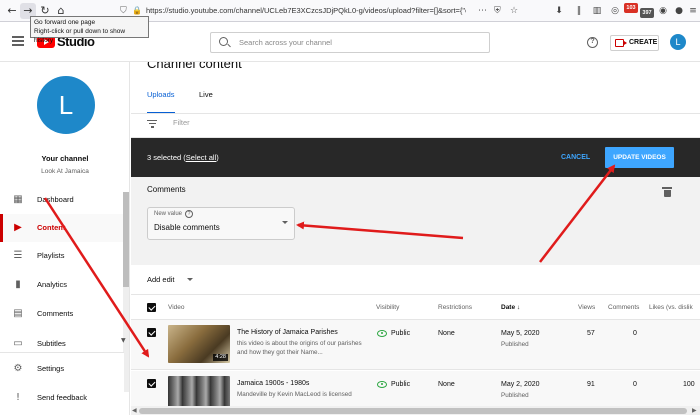  I want to click on horizontal-scrollbar: ◀ ▶, so click(415, 410).